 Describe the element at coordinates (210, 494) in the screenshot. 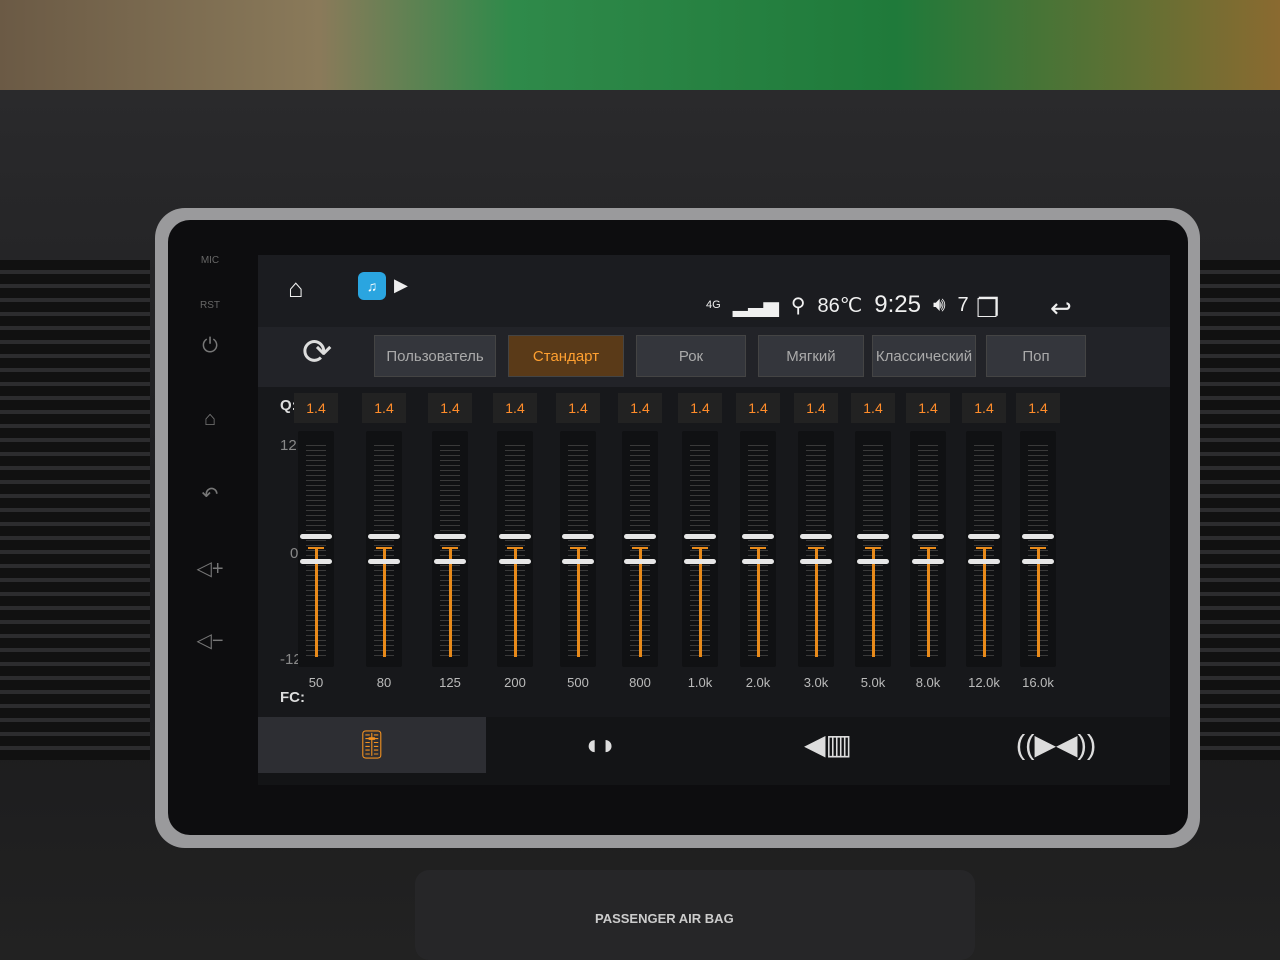

I see `back-icon: ↶` at that location.